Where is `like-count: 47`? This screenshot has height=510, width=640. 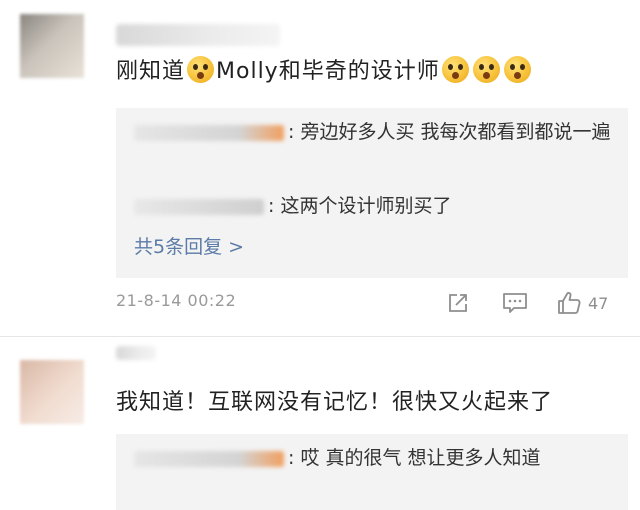 like-count: 47 is located at coordinates (598, 303).